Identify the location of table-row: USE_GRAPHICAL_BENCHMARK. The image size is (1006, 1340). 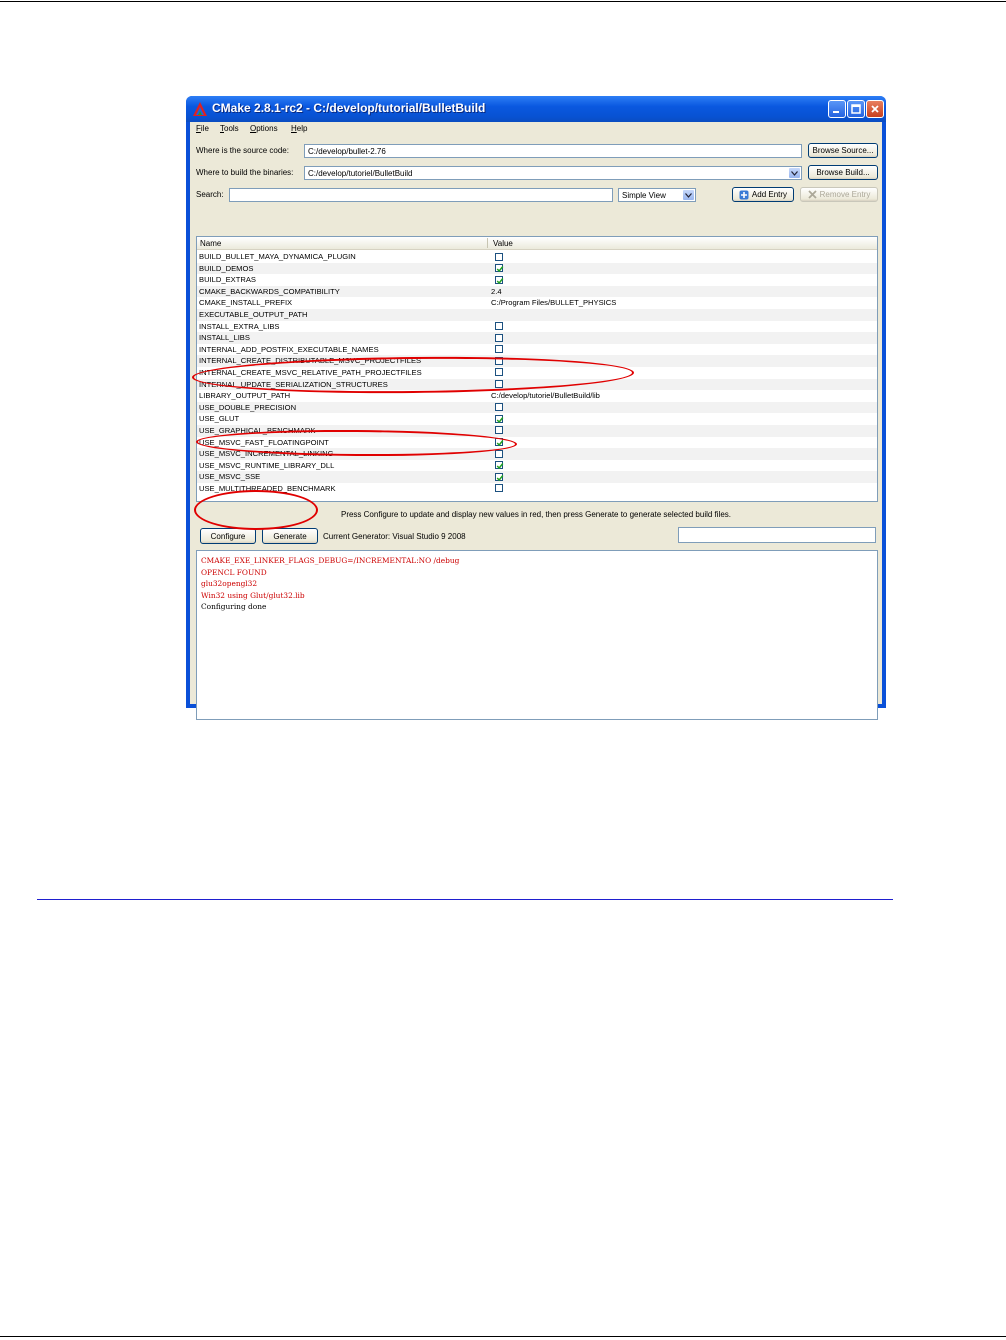
(537, 430).